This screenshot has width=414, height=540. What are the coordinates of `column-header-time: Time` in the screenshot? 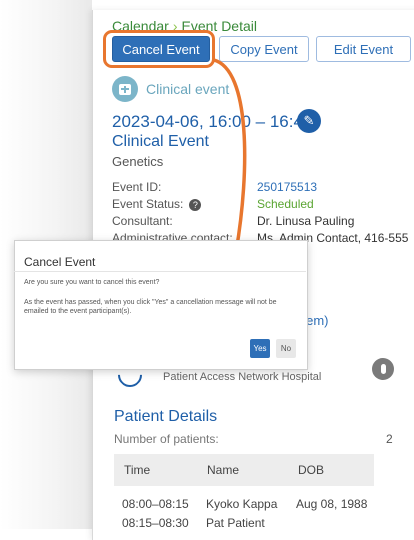 It's located at (137, 470).